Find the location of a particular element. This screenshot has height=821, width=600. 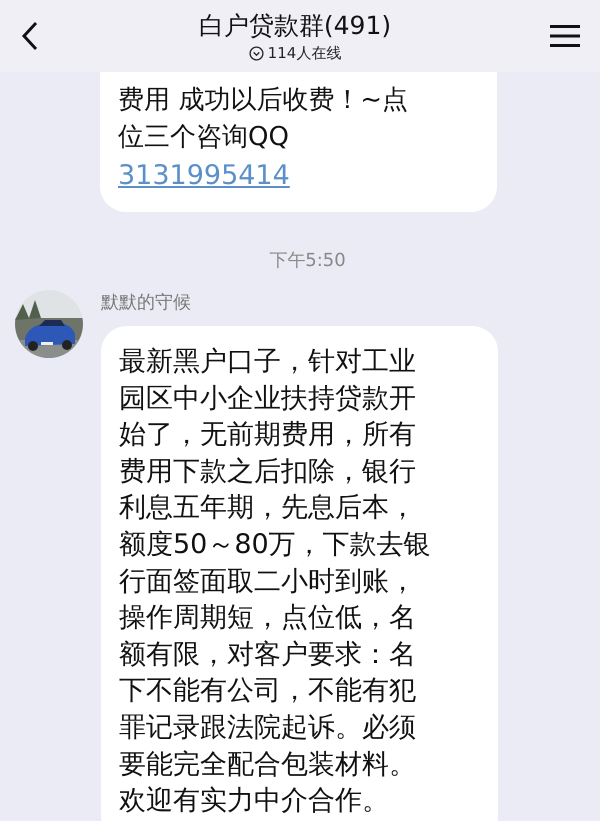

group-title: 白户贷款群(491) is located at coordinates (295, 26).